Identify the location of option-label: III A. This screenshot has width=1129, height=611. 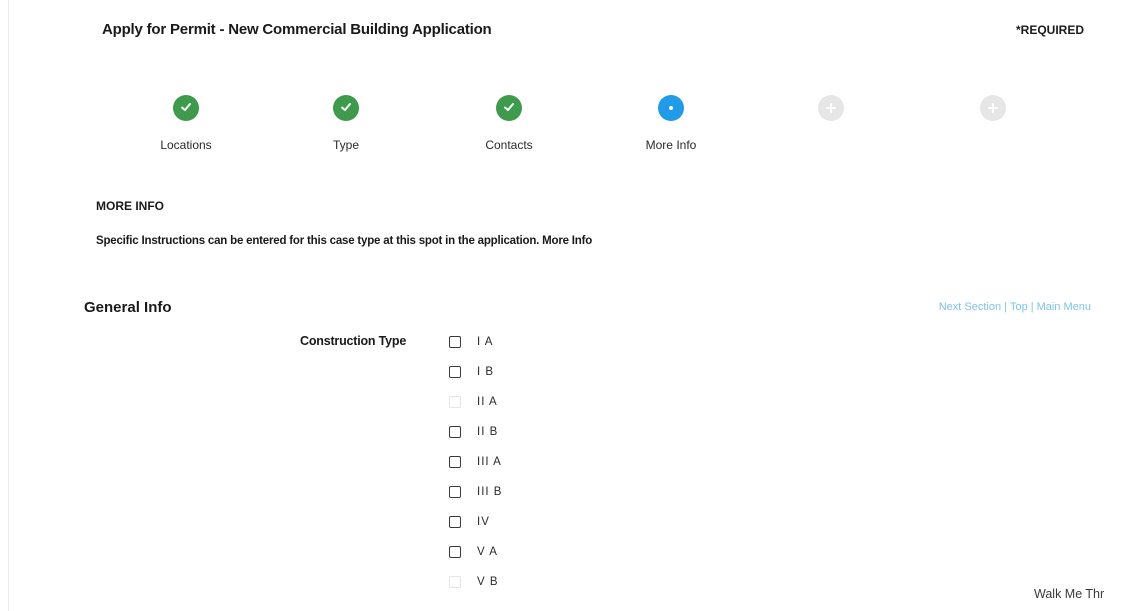
(489, 462).